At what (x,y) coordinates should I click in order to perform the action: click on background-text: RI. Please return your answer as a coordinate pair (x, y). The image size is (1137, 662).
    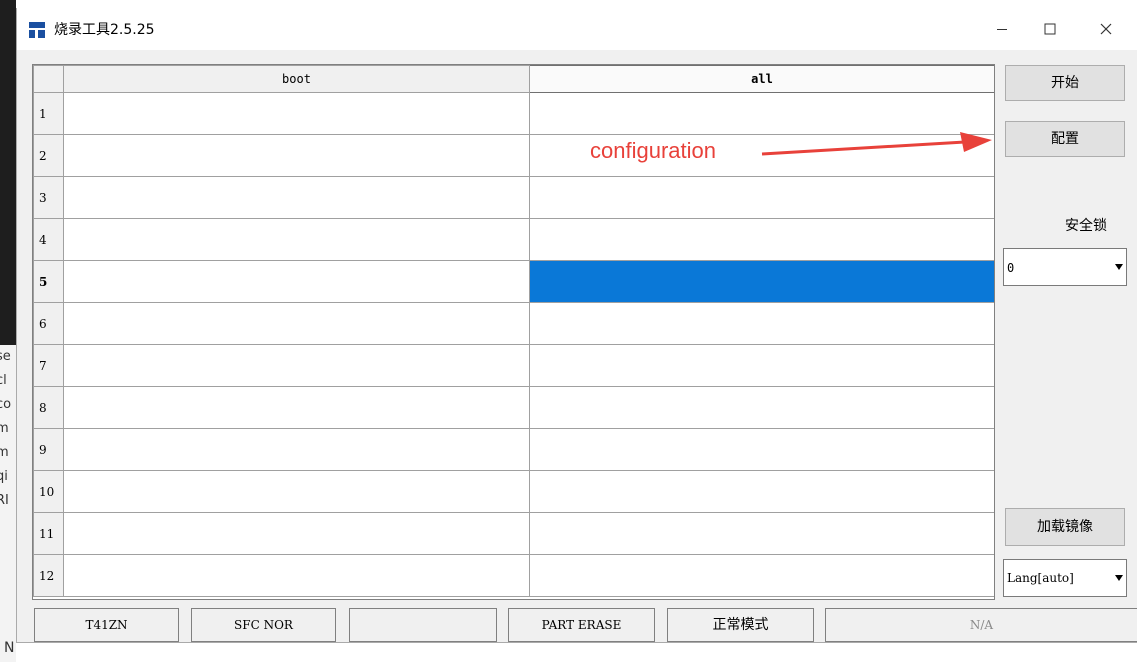
    Looking at the image, I should click on (4, 500).